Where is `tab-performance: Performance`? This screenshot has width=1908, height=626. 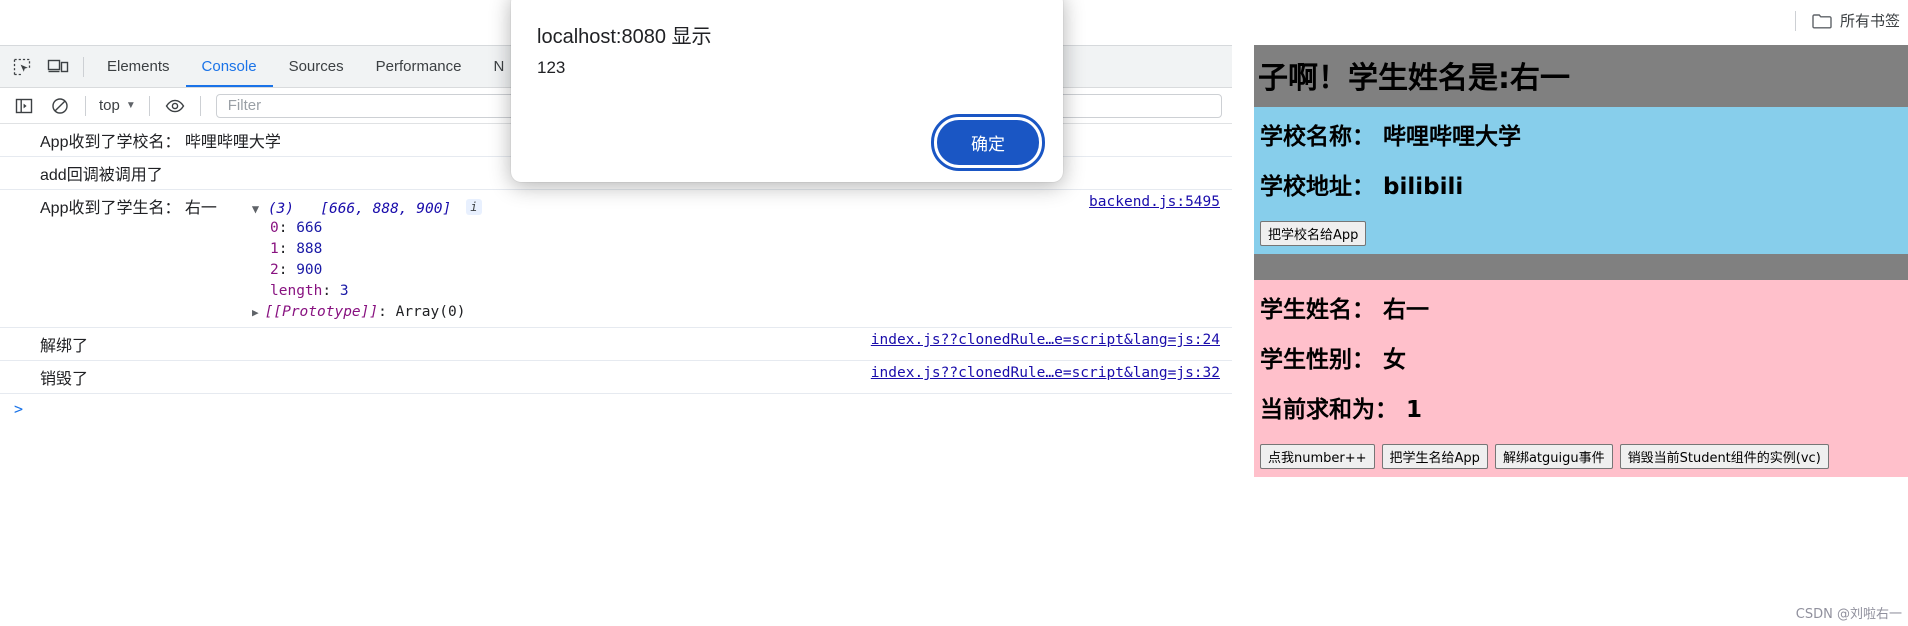 tab-performance: Performance is located at coordinates (419, 66).